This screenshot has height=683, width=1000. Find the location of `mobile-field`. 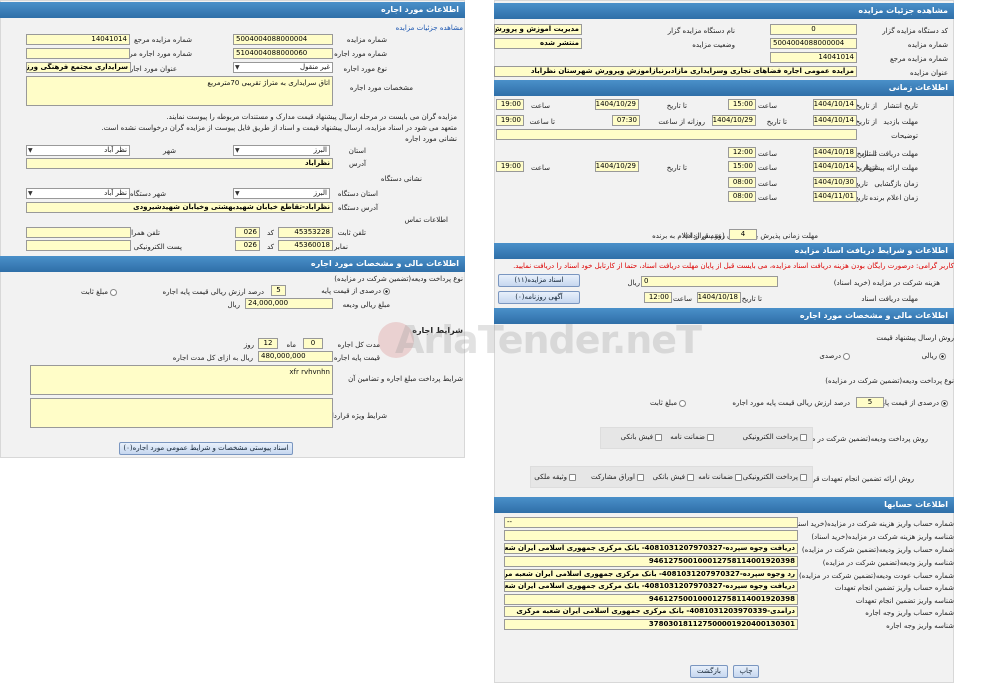

mobile-field is located at coordinates (78, 232).